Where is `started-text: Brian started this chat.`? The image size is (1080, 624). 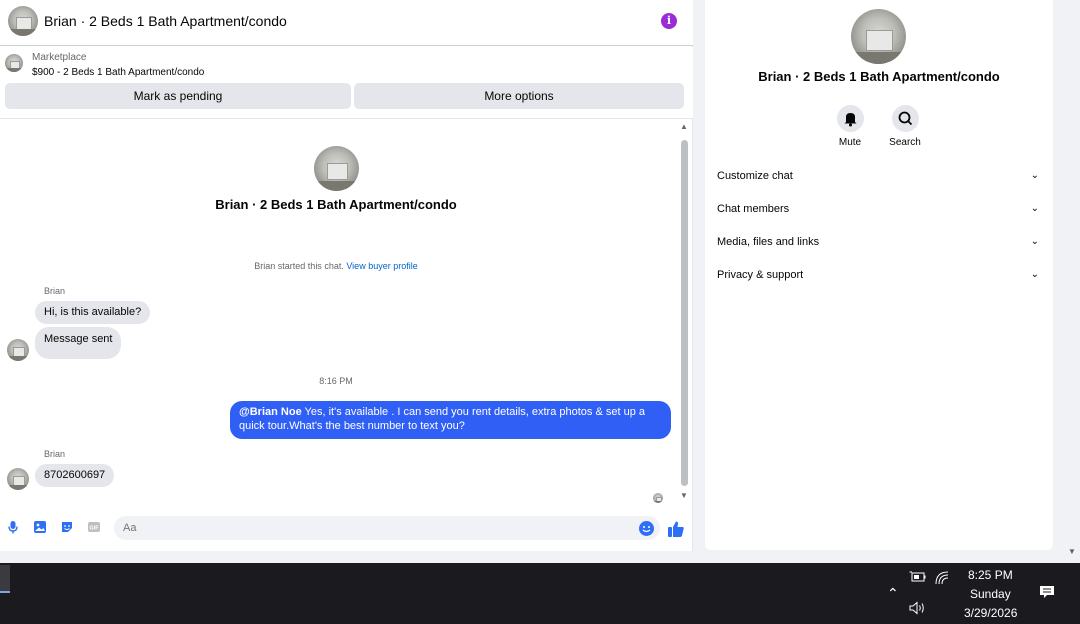 started-text: Brian started this chat. is located at coordinates (299, 266).